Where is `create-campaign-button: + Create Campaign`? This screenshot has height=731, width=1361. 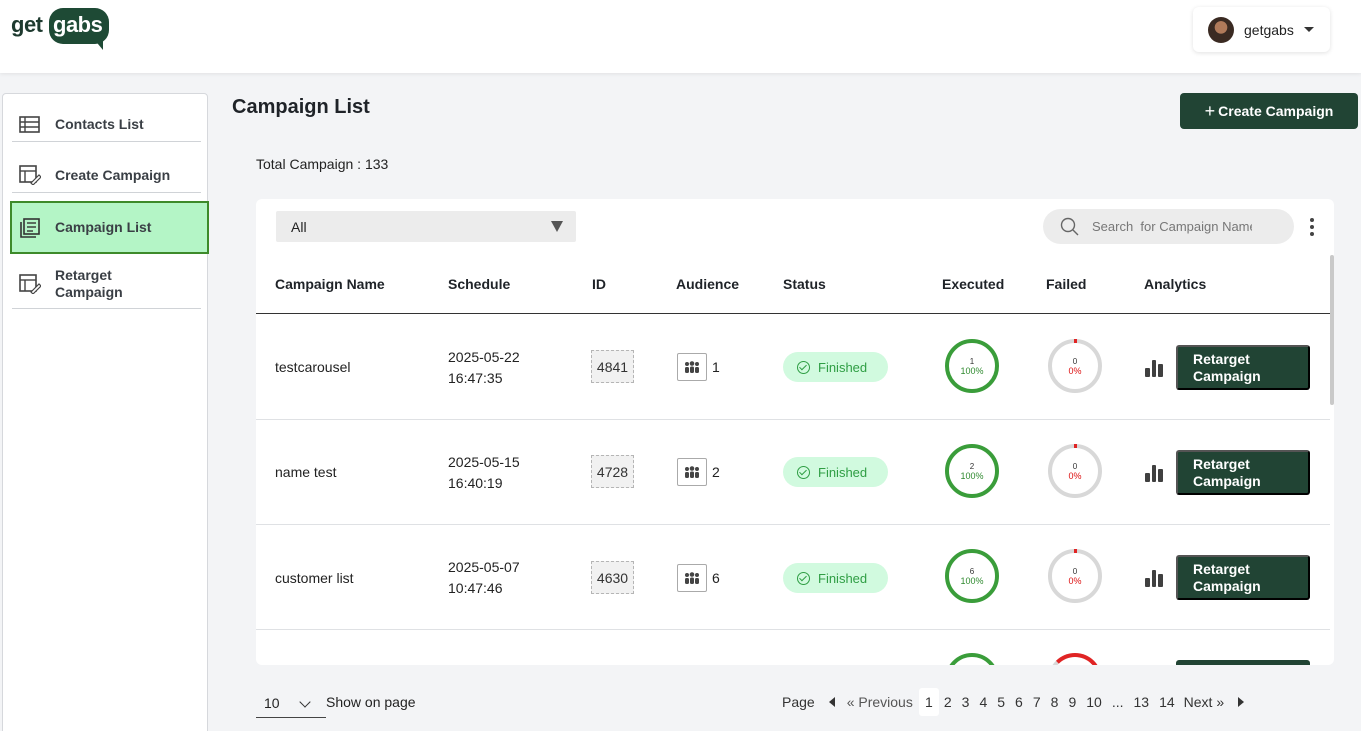
create-campaign-button: + Create Campaign is located at coordinates (1269, 111).